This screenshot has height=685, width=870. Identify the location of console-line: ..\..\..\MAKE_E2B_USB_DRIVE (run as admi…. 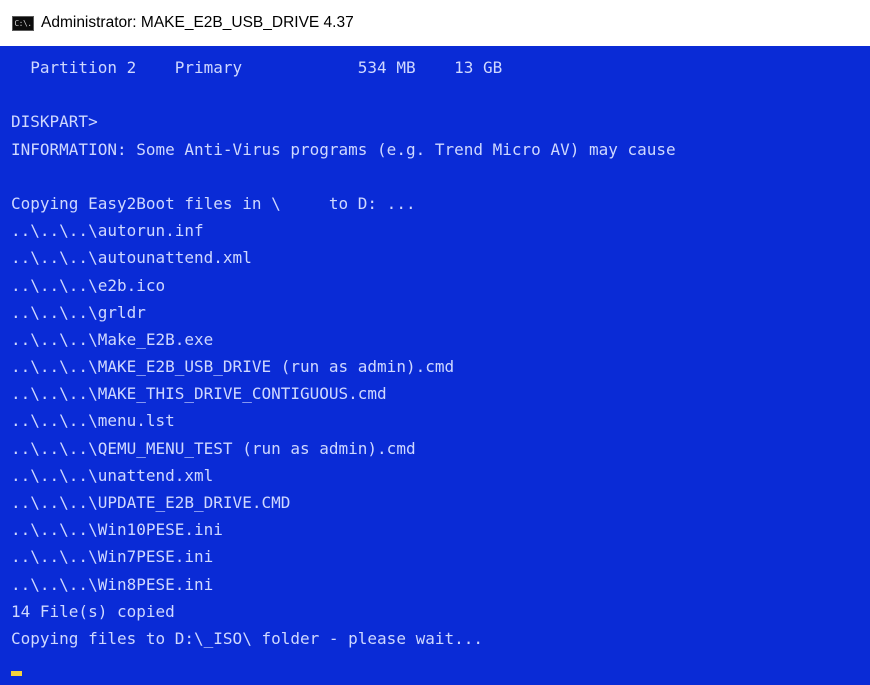
(233, 367).